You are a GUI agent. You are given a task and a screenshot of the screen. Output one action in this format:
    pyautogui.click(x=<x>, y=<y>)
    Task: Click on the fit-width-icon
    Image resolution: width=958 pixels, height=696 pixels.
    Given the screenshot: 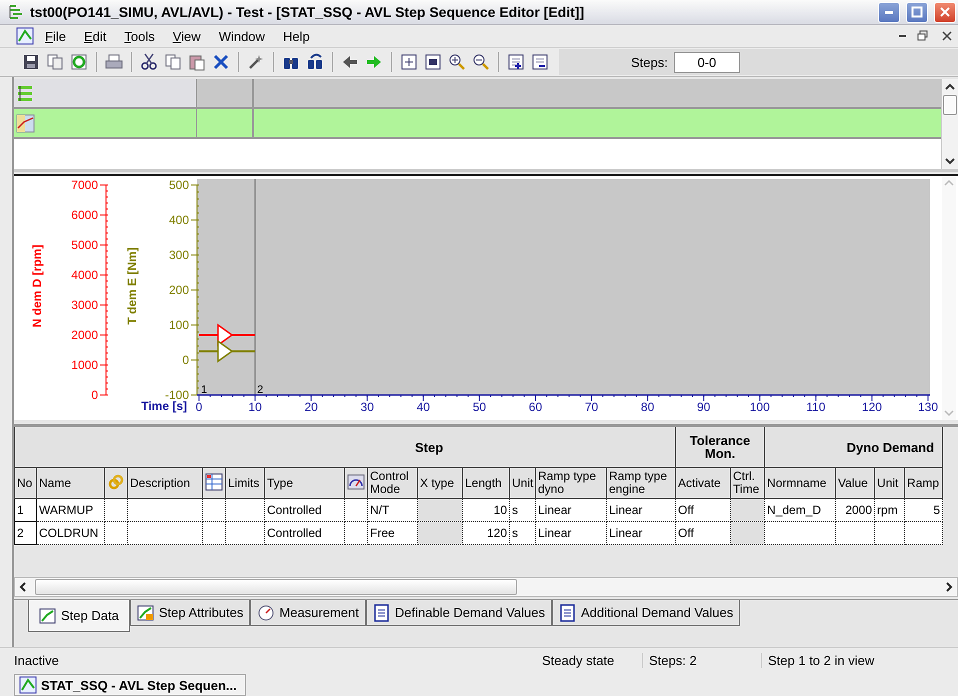 What is the action you would take?
    pyautogui.click(x=433, y=62)
    